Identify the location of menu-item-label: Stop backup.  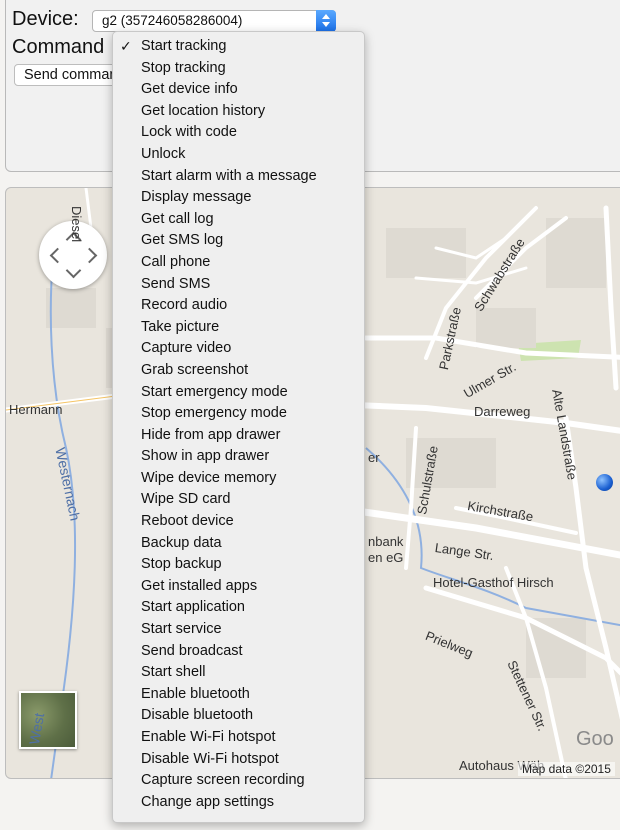
(181, 564).